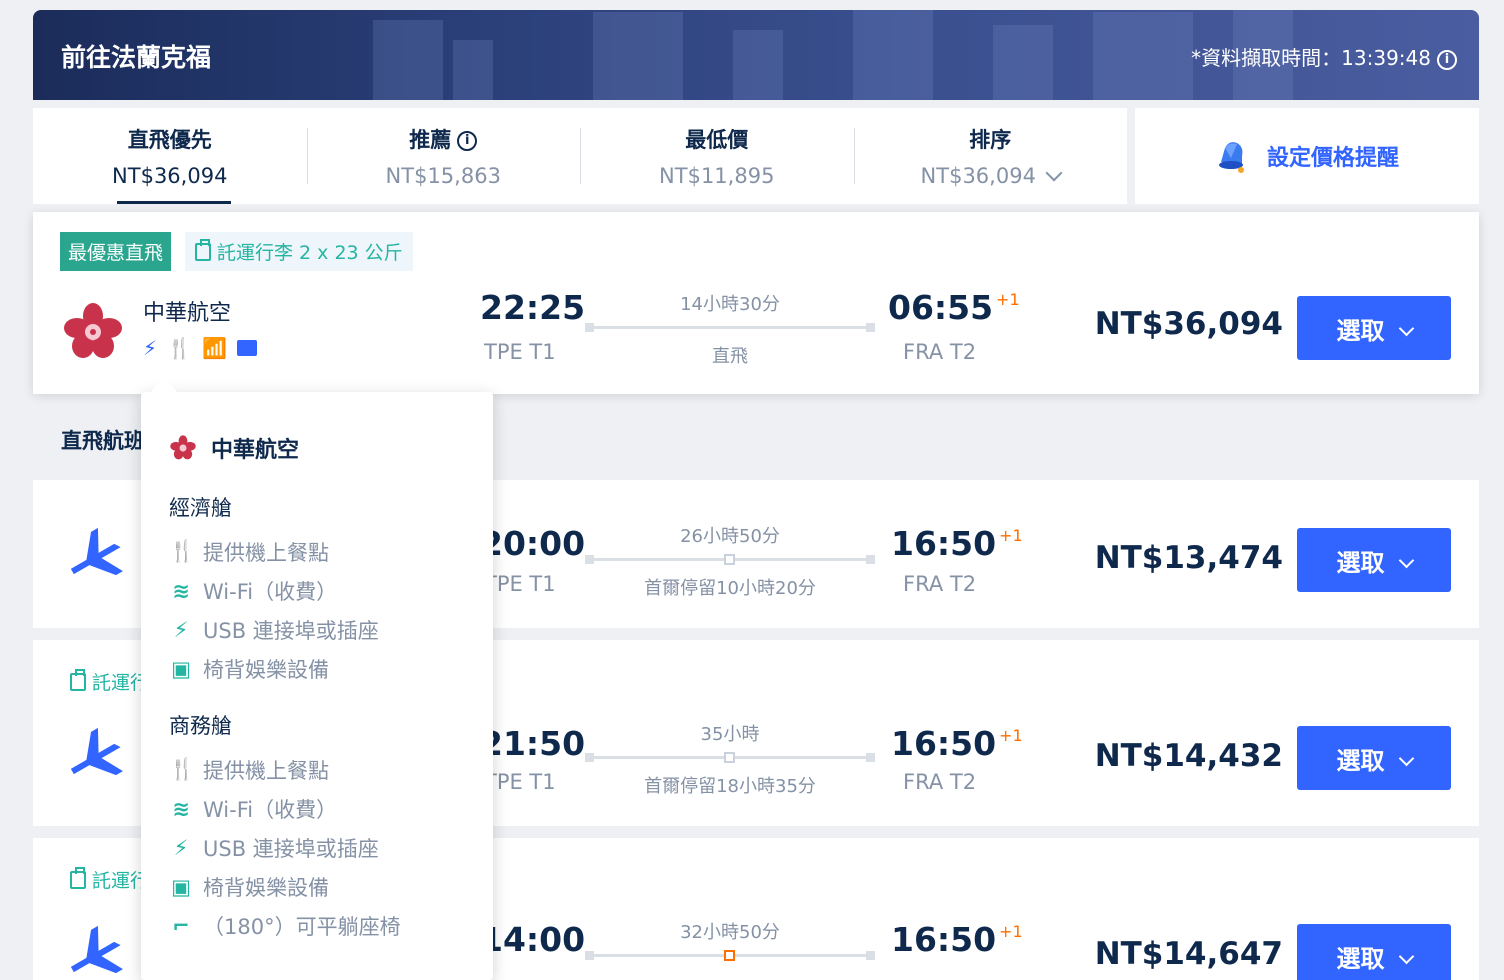 Image resolution: width=1504 pixels, height=980 pixels. I want to click on flight-duration: 32小時50分, so click(730, 932).